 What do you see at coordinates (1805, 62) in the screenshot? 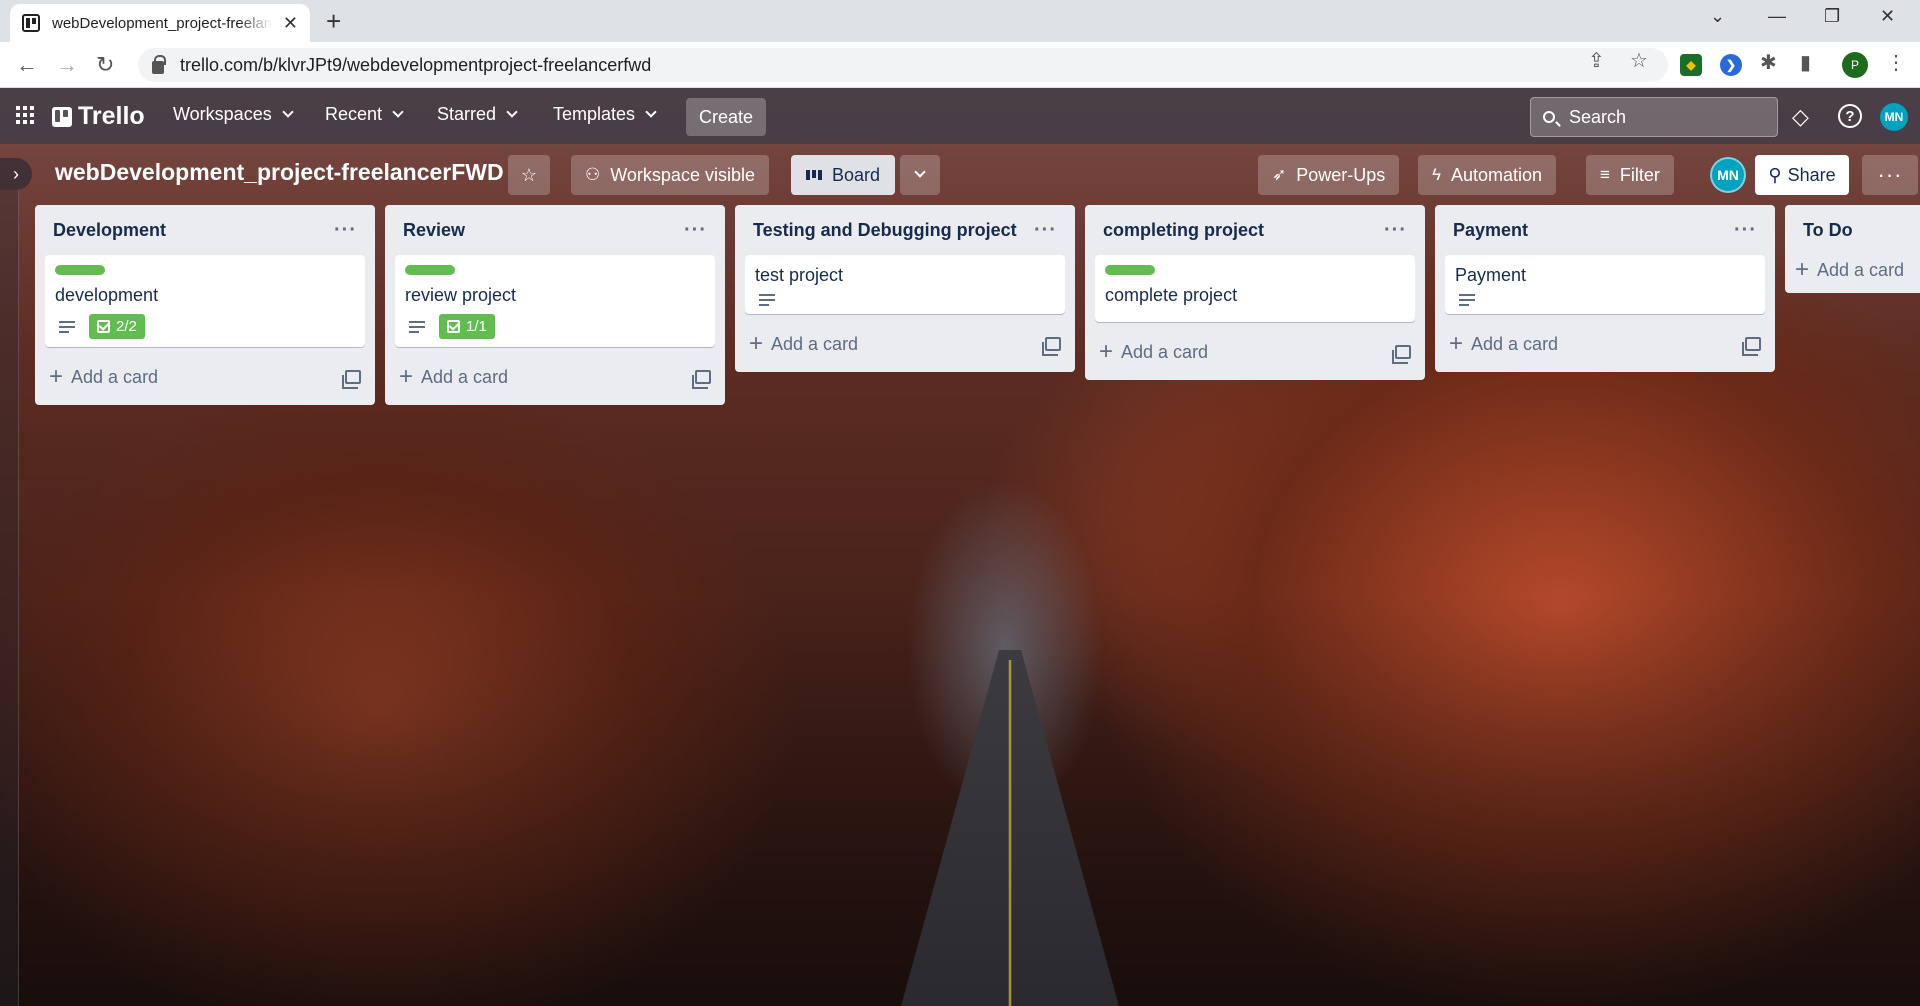
I see `side-panel-icon: ▮` at bounding box center [1805, 62].